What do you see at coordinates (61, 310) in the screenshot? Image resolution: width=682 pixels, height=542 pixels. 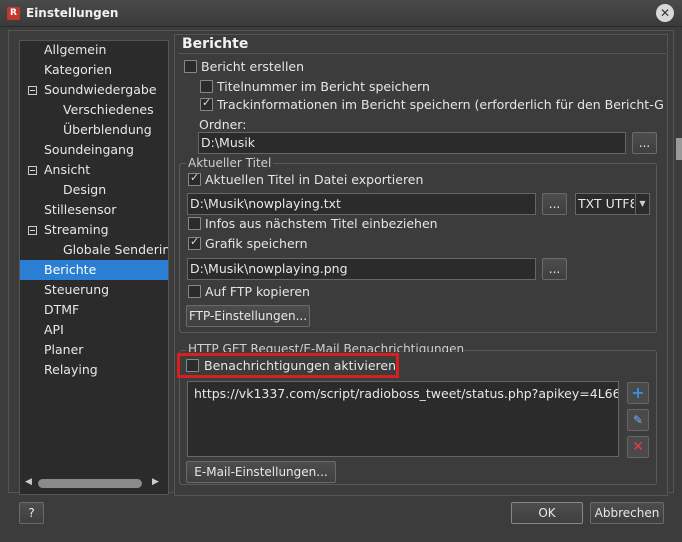 I see `tree-item-dtmf: DTMF` at bounding box center [61, 310].